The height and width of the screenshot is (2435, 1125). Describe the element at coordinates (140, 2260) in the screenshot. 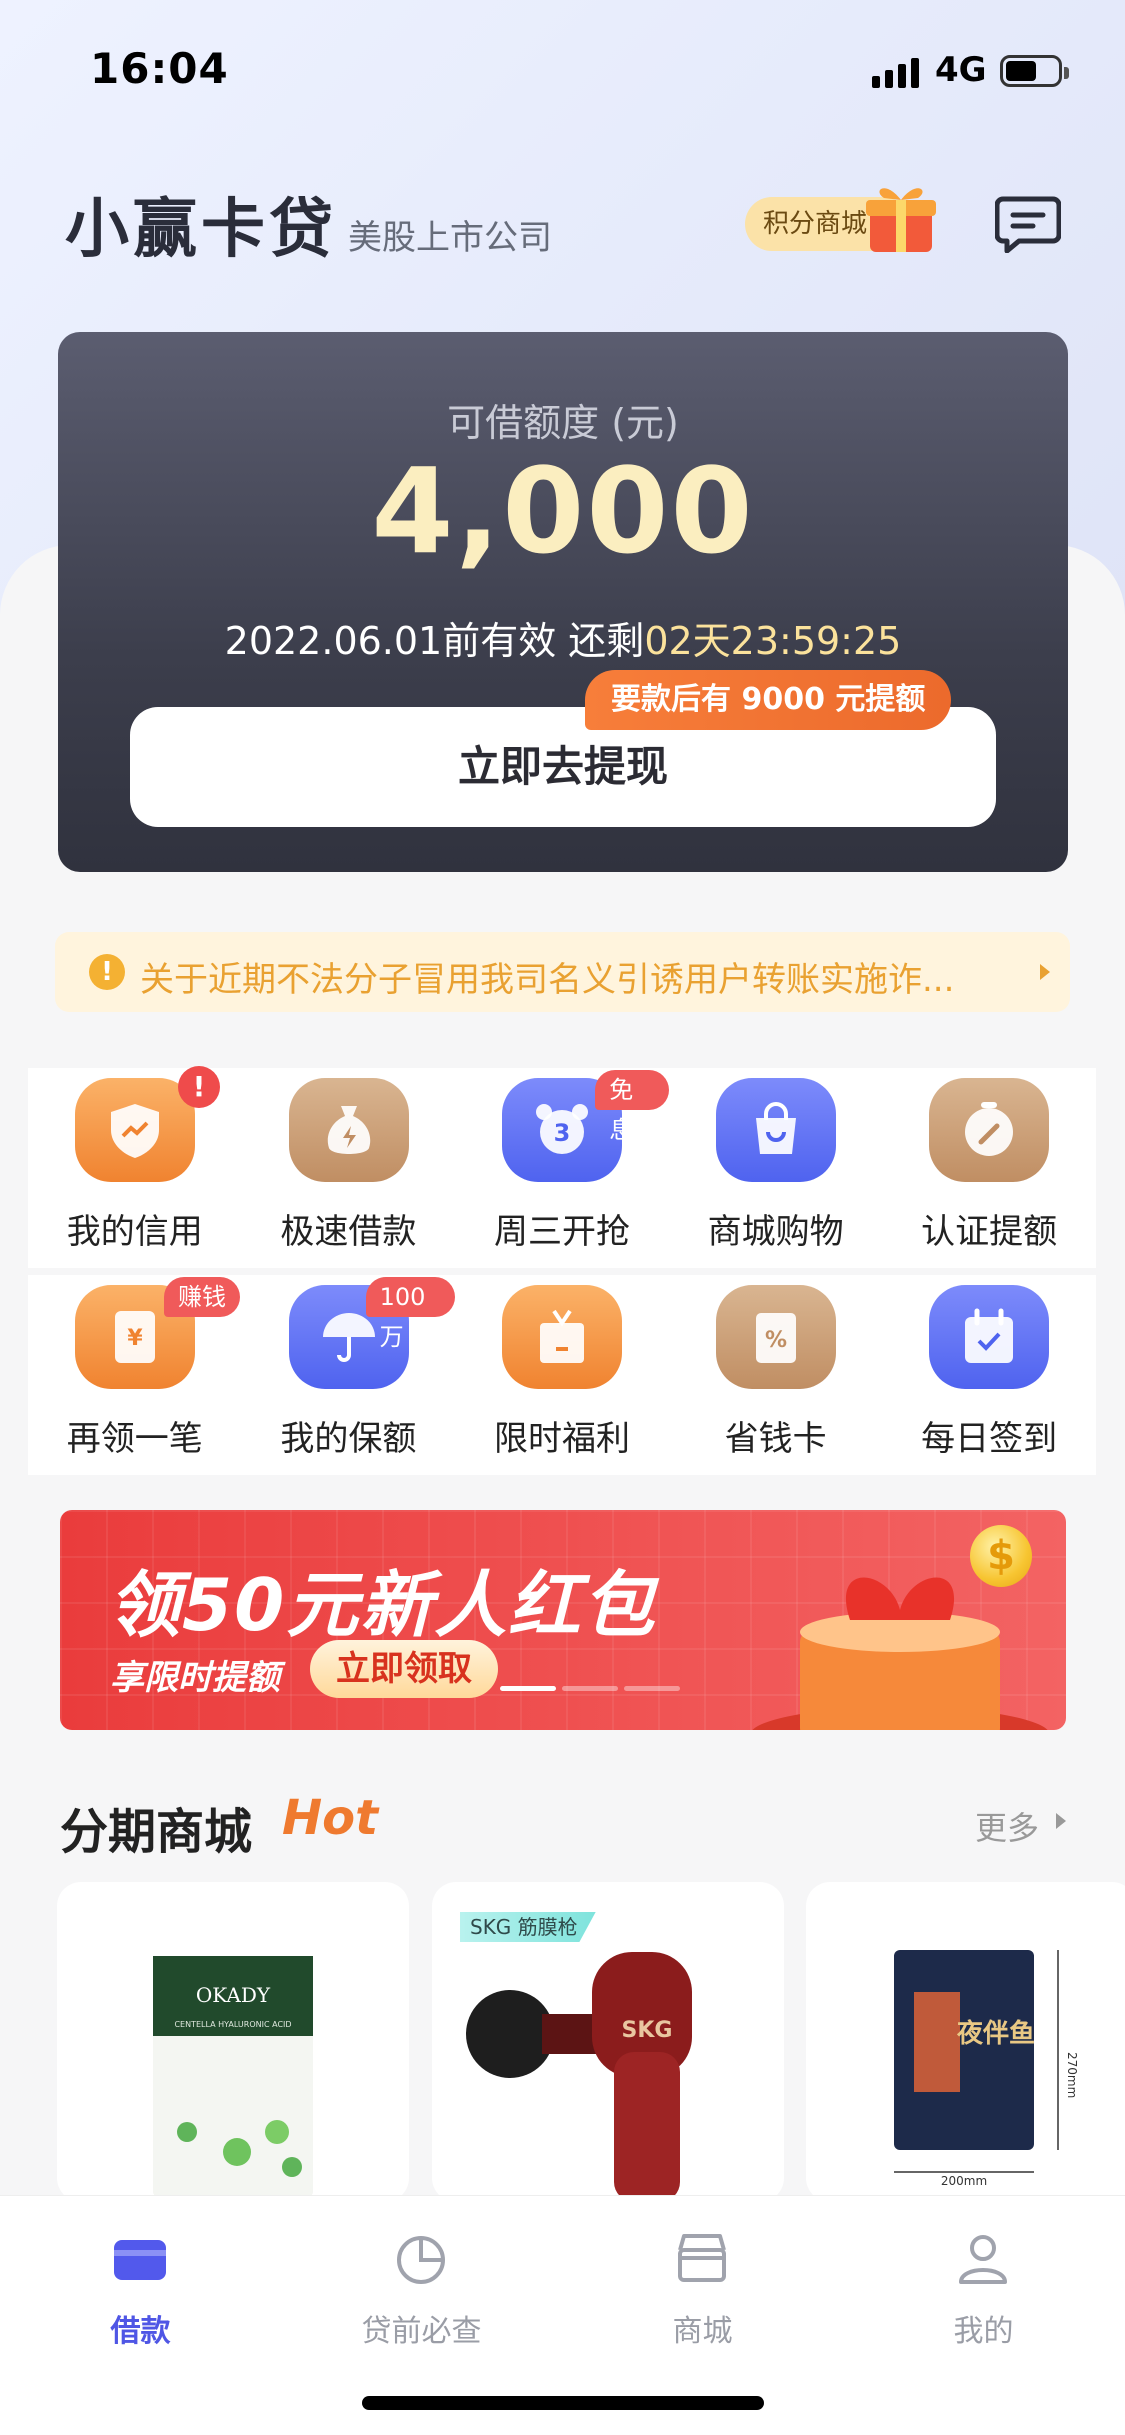

I see `card-icon` at that location.